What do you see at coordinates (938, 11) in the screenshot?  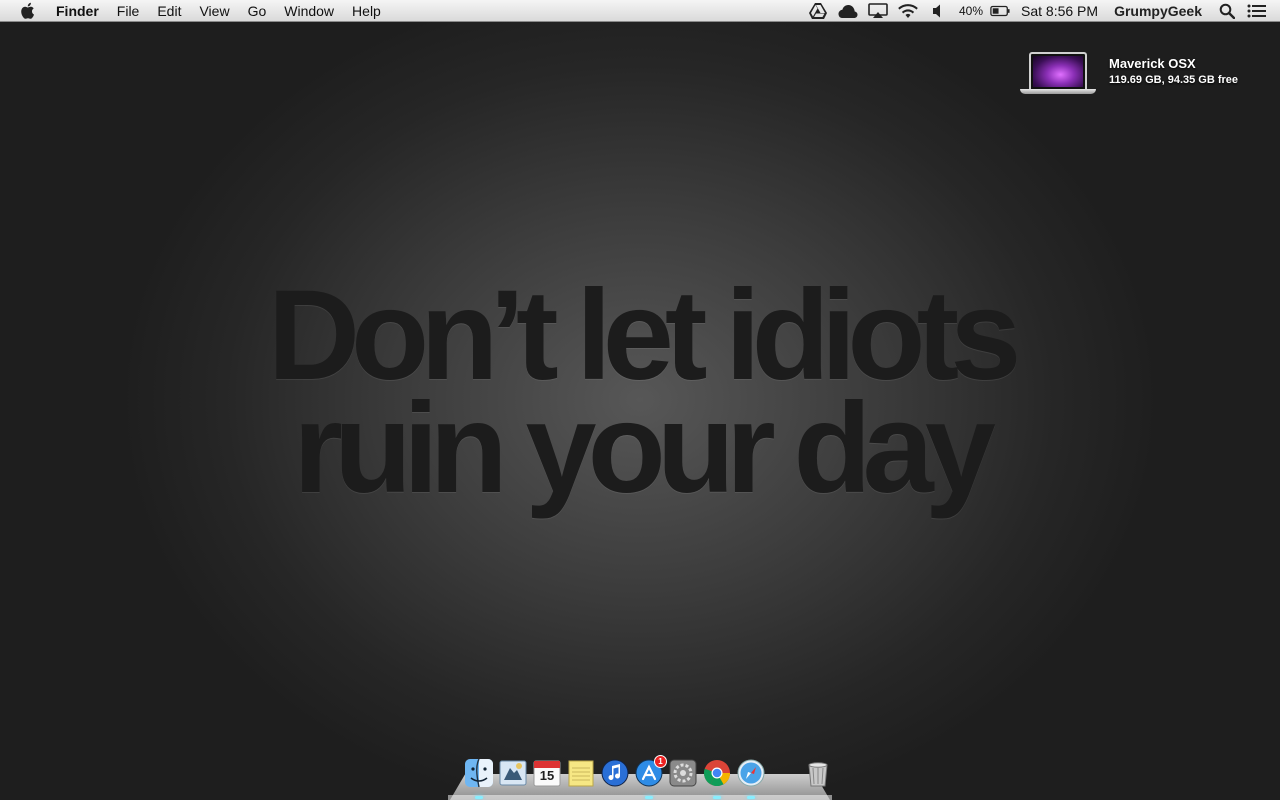 I see `volume-icon` at bounding box center [938, 11].